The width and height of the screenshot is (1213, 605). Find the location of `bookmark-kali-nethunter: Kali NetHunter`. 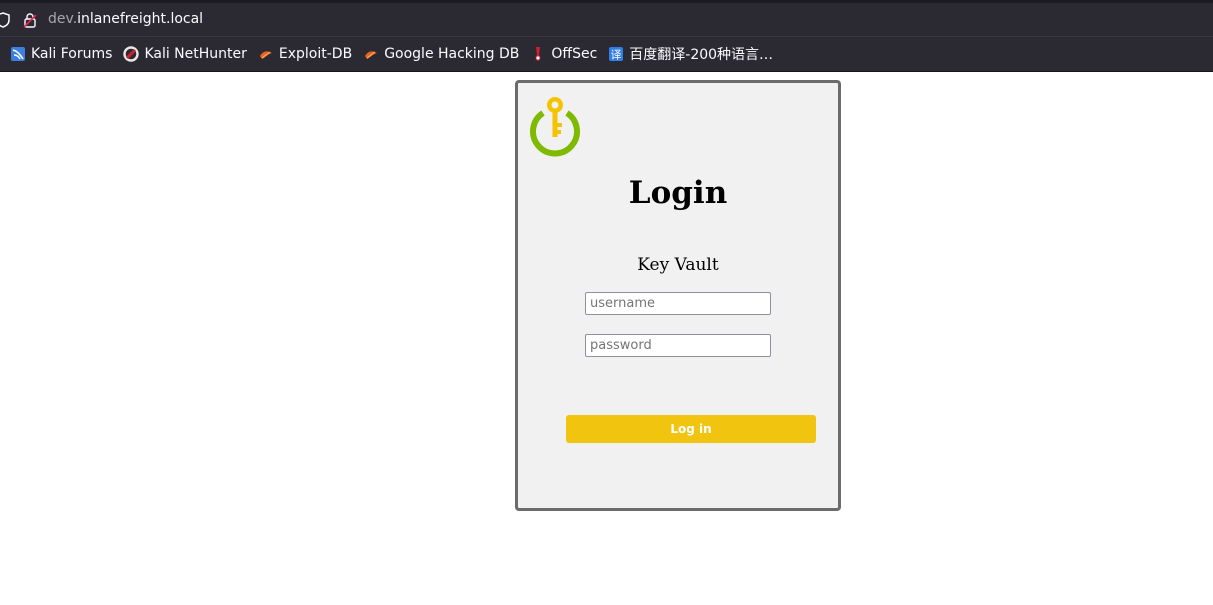

bookmark-kali-nethunter: Kali NetHunter is located at coordinates (187, 54).